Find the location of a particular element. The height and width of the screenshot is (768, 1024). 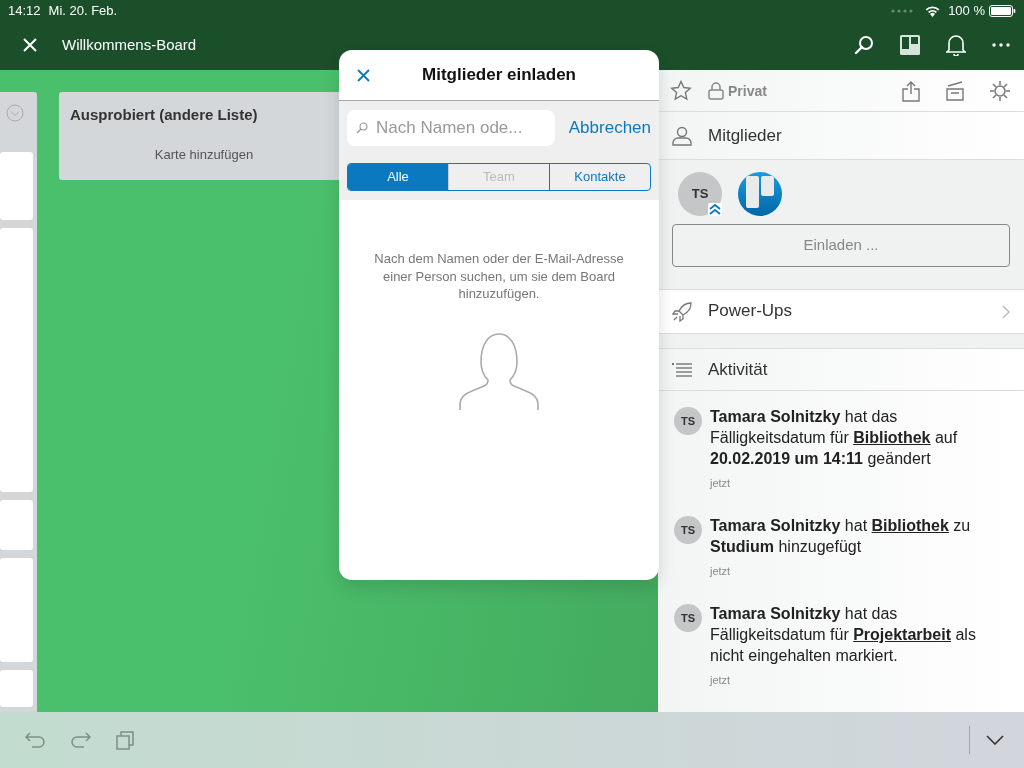

card-link: Projektarbeit is located at coordinates (902, 634).